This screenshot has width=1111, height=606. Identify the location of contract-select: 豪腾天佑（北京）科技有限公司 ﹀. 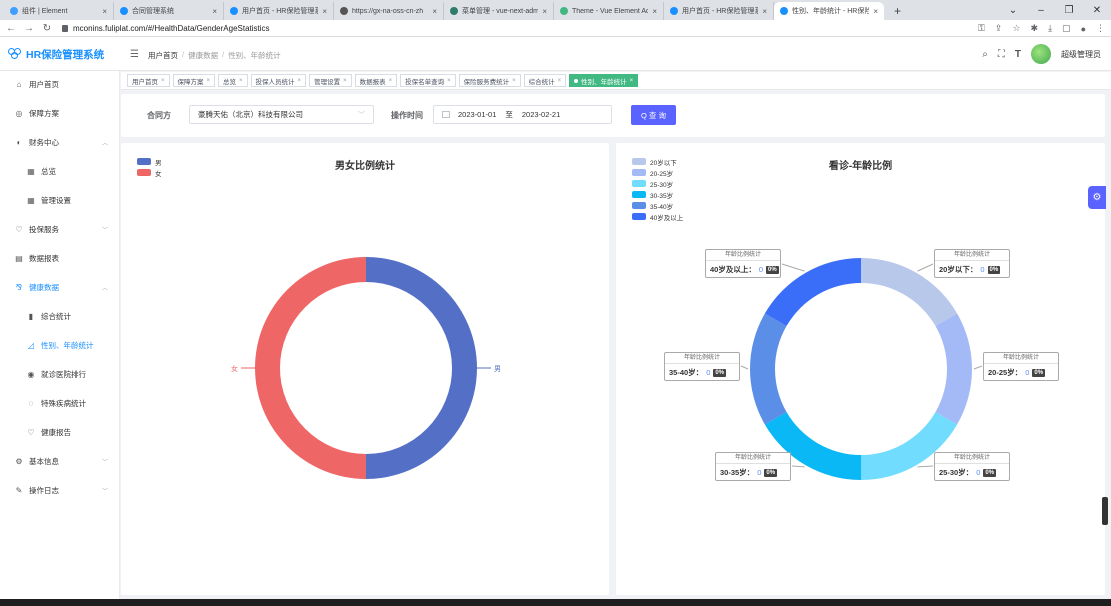
(281, 114).